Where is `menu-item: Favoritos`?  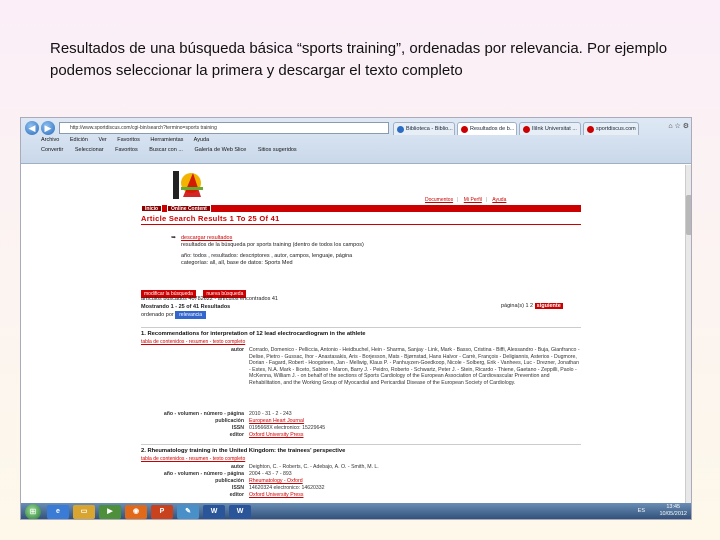
menu-item: Favoritos is located at coordinates (128, 140).